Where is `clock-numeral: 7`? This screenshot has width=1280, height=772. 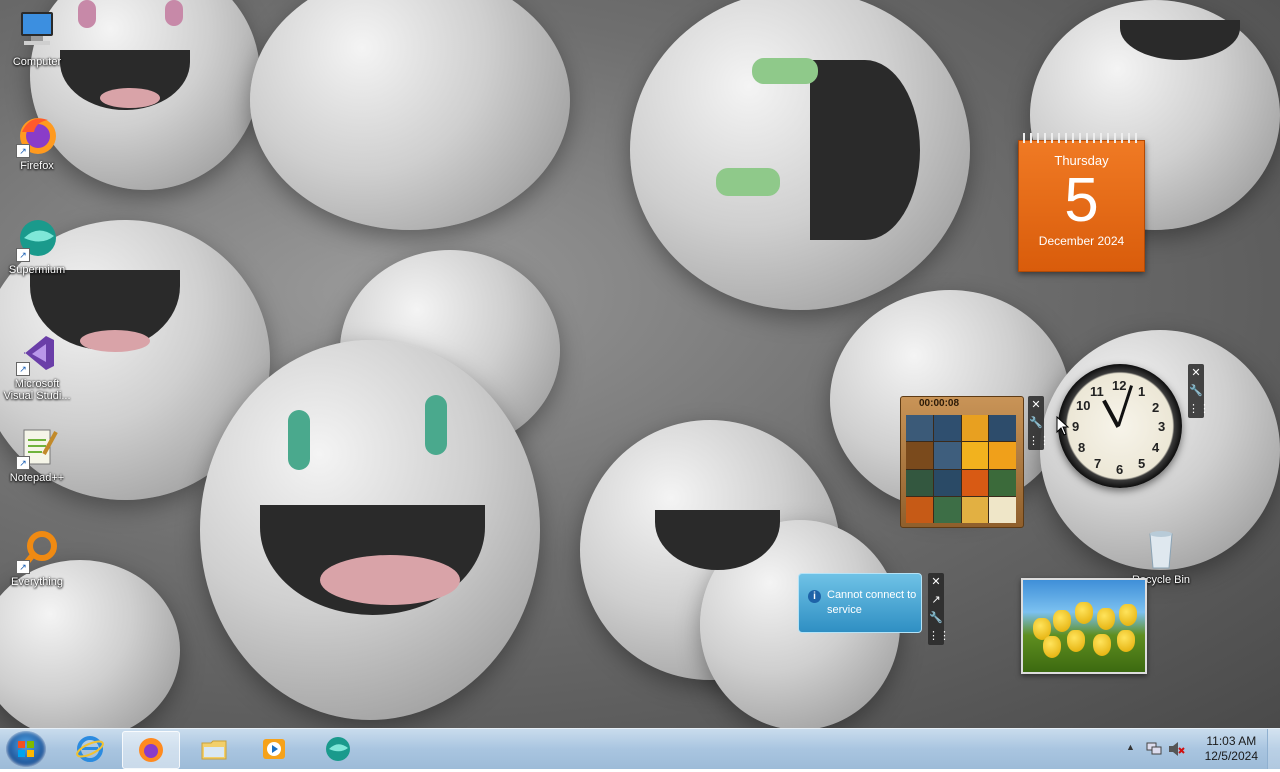 clock-numeral: 7 is located at coordinates (1098, 463).